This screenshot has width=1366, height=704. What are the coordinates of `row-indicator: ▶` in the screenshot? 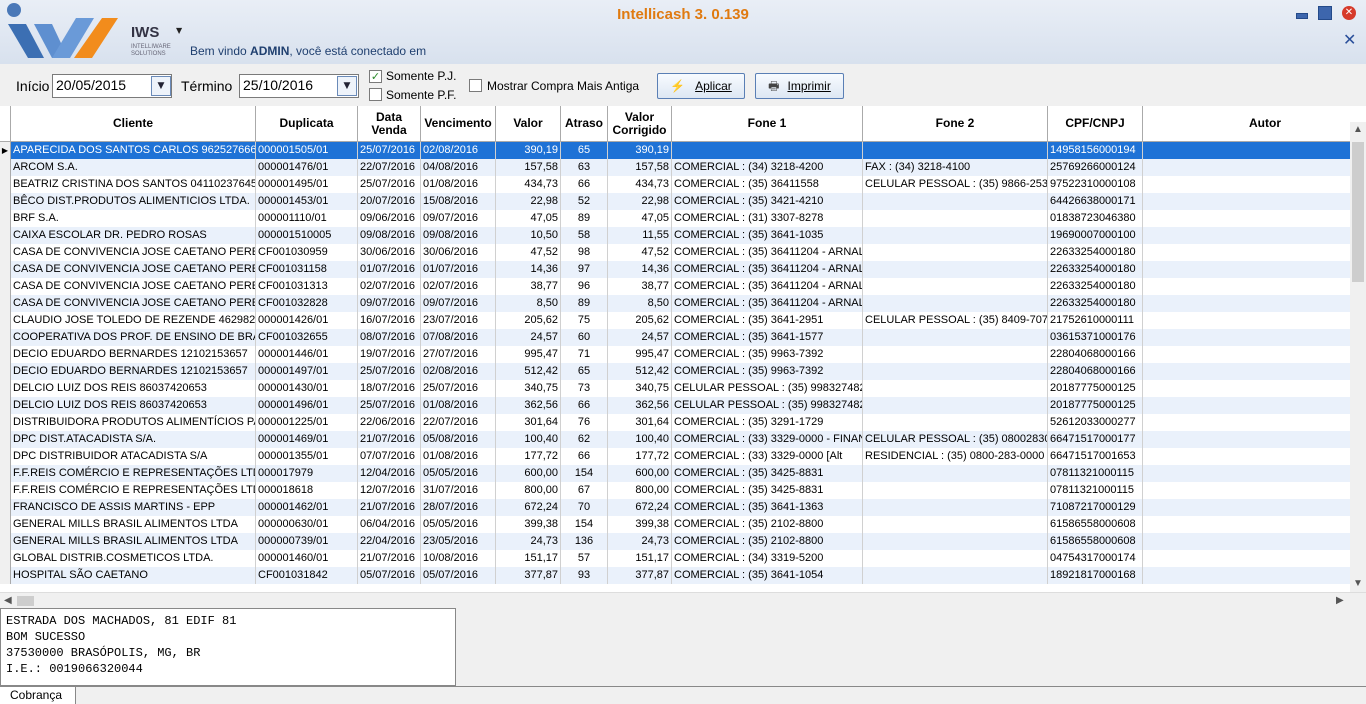 It's located at (5, 150).